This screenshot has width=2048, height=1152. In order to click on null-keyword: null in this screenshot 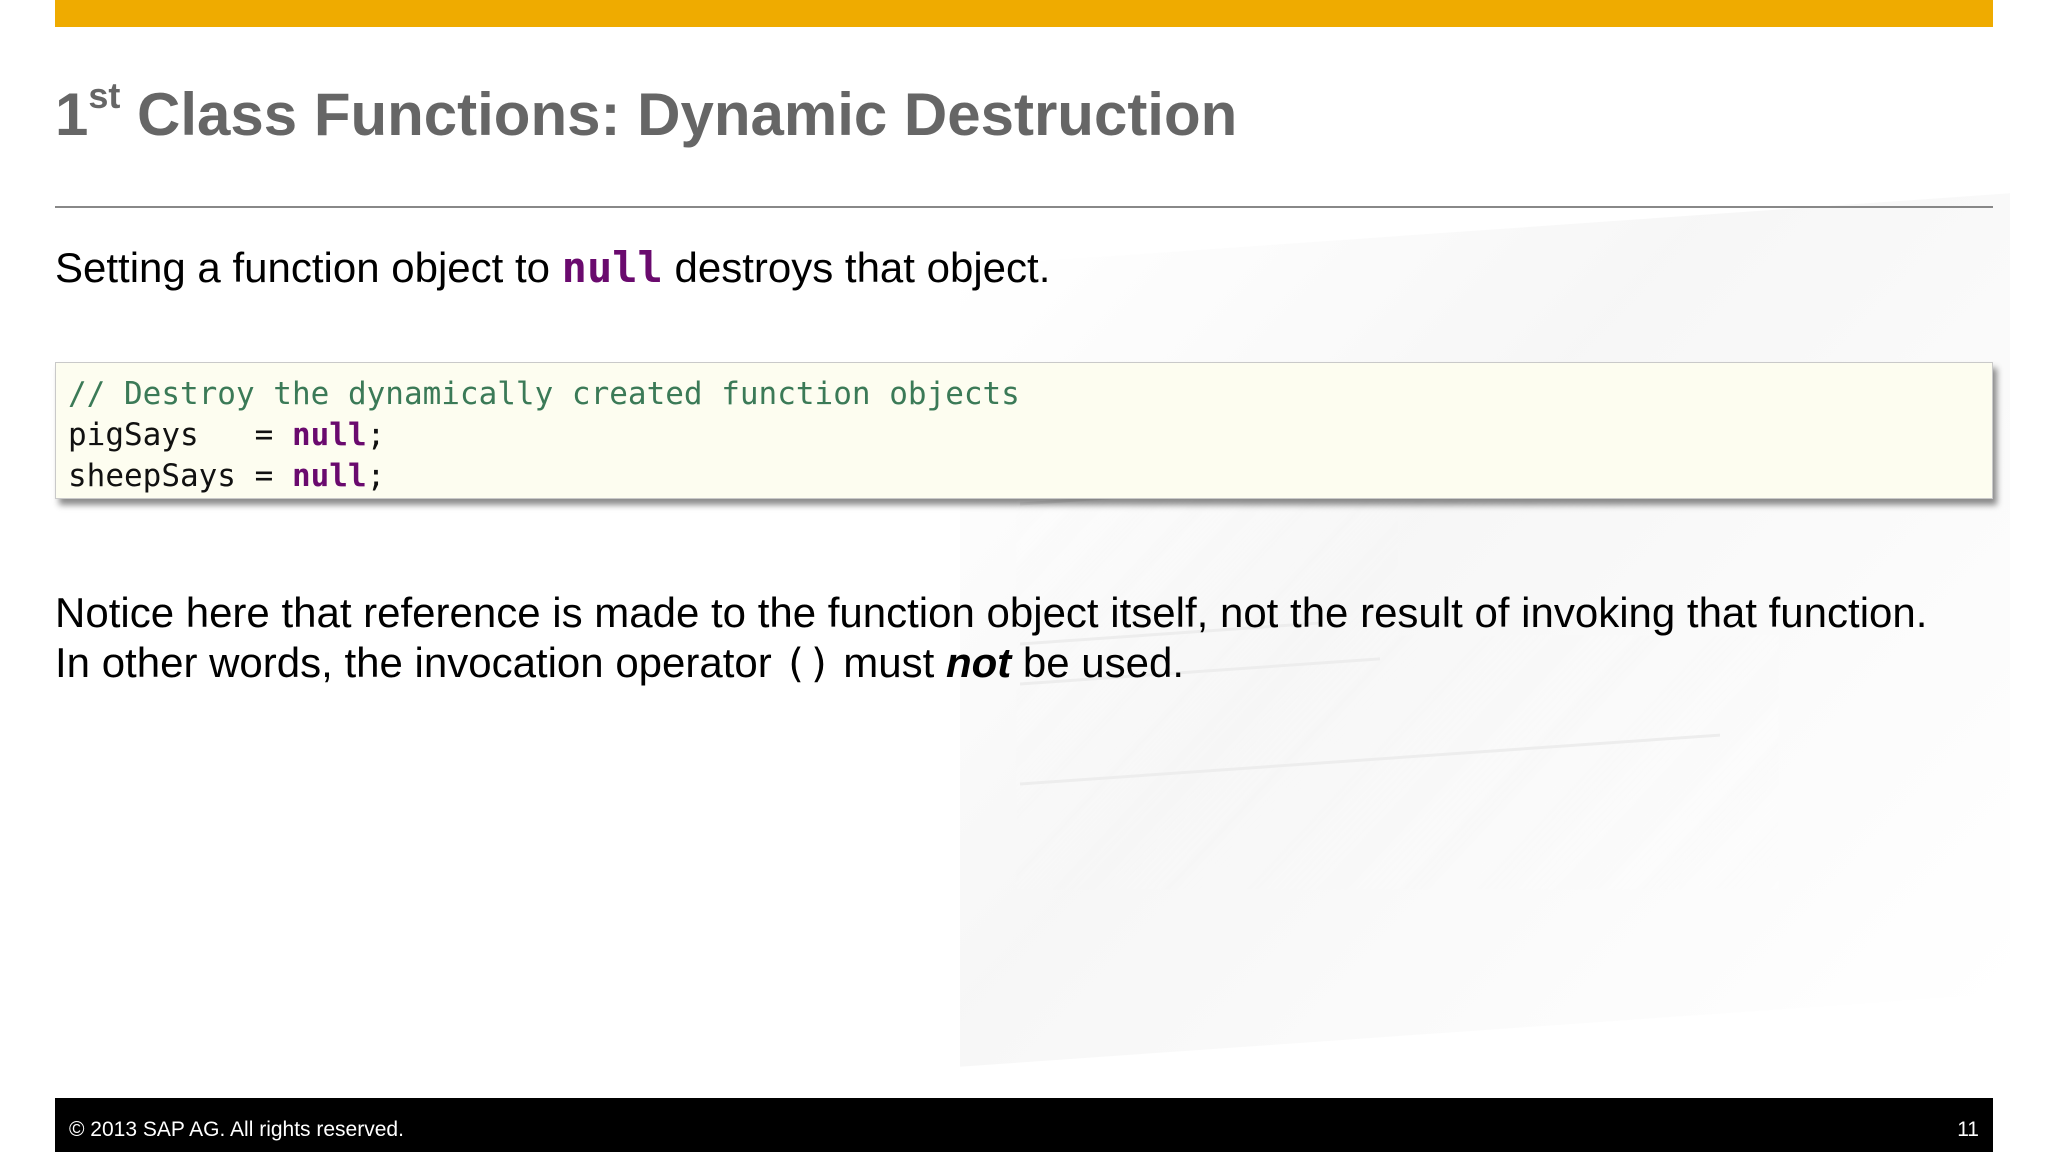, I will do `click(612, 267)`.